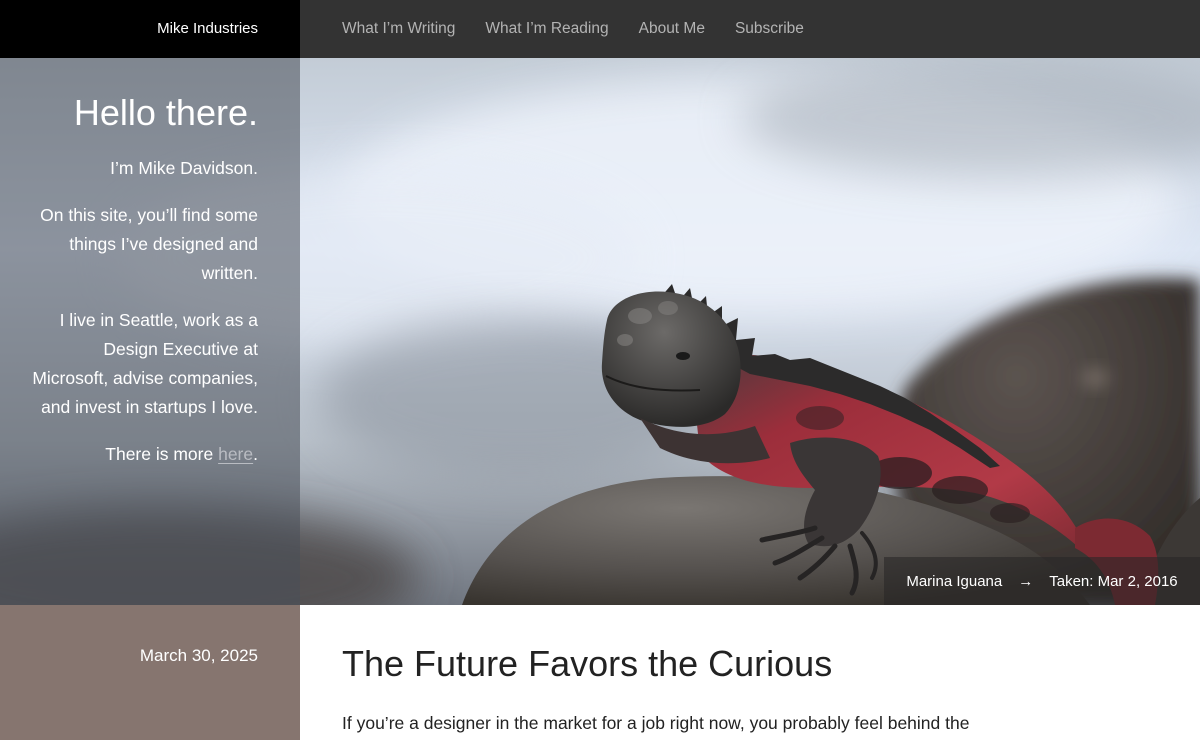 This screenshot has width=1200, height=740. What do you see at coordinates (769, 29) in the screenshot?
I see `nav-subscribe: Subscribe` at bounding box center [769, 29].